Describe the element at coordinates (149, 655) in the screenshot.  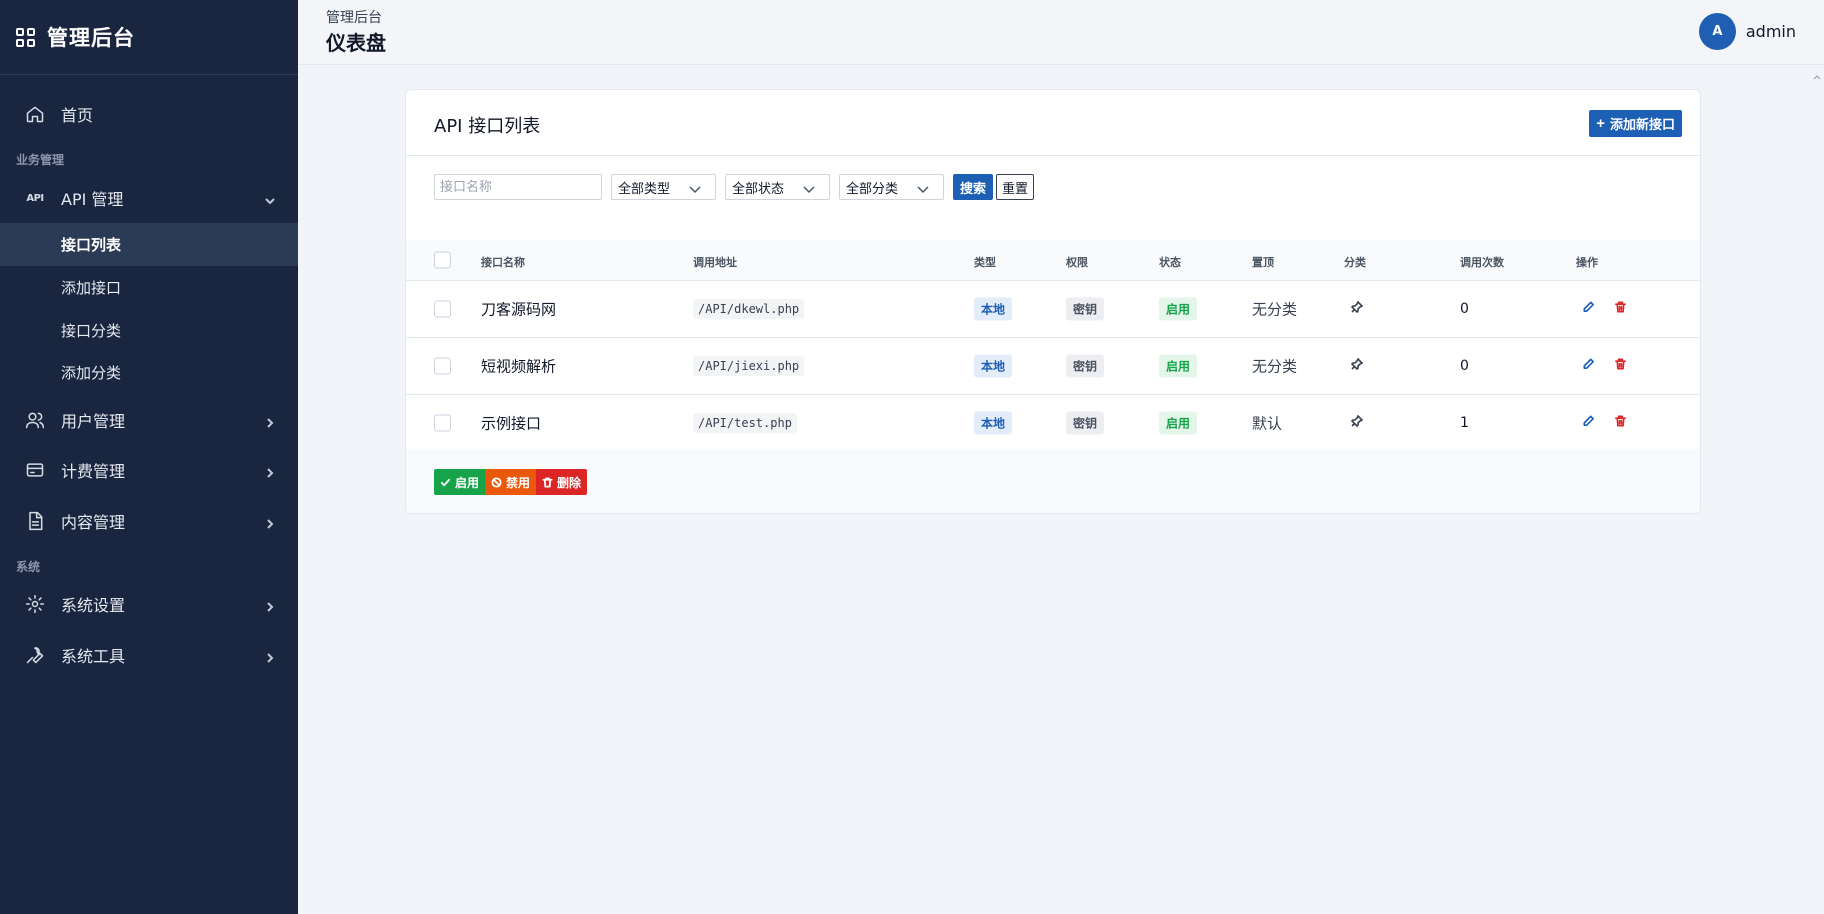
I see `sidebar-item-system-tools: 系统工具` at that location.